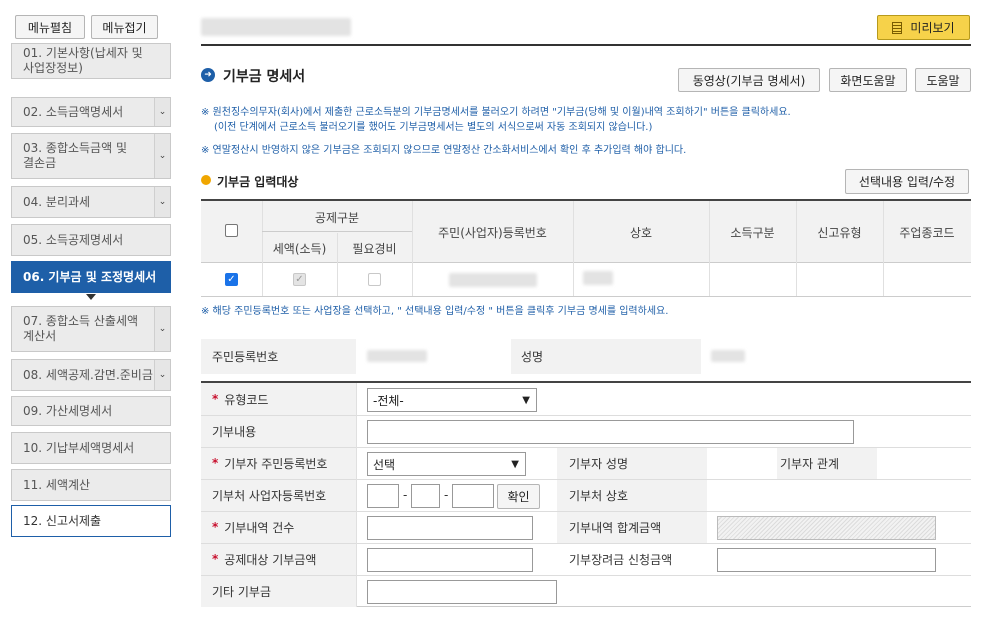  I want to click on edit-selected-button: 선택내용 입력/수정, so click(907, 181).